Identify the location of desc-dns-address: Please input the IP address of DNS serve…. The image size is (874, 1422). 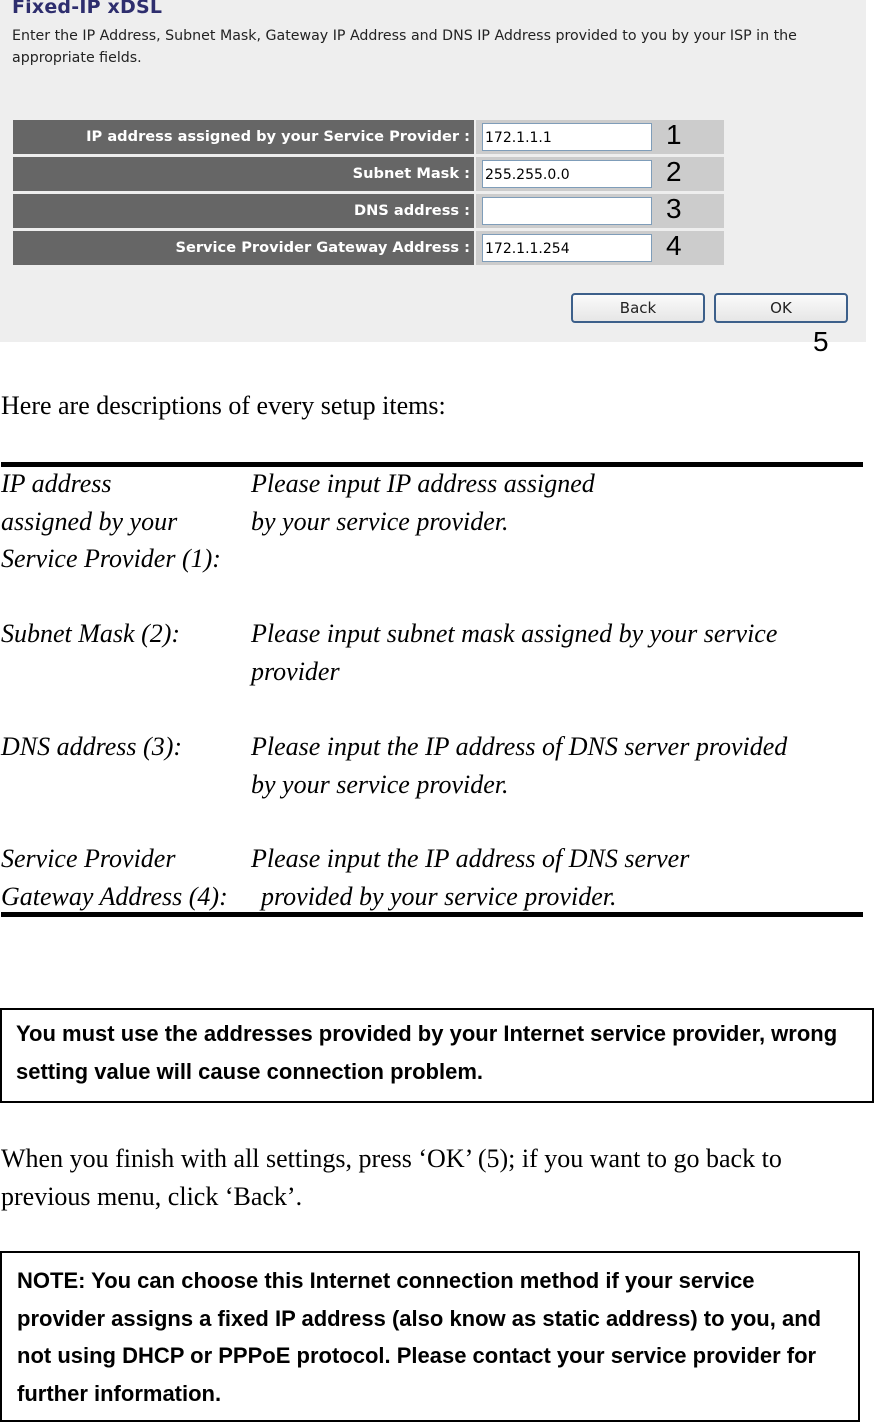
(519, 765).